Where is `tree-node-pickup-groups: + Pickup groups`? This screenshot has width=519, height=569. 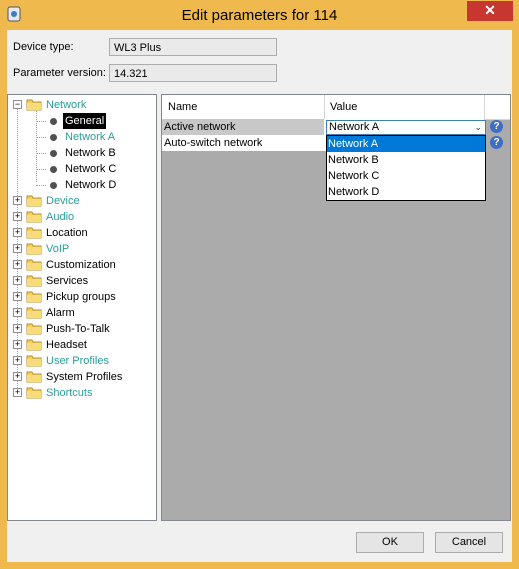
tree-node-pickup-groups: + Pickup groups is located at coordinates (82, 297).